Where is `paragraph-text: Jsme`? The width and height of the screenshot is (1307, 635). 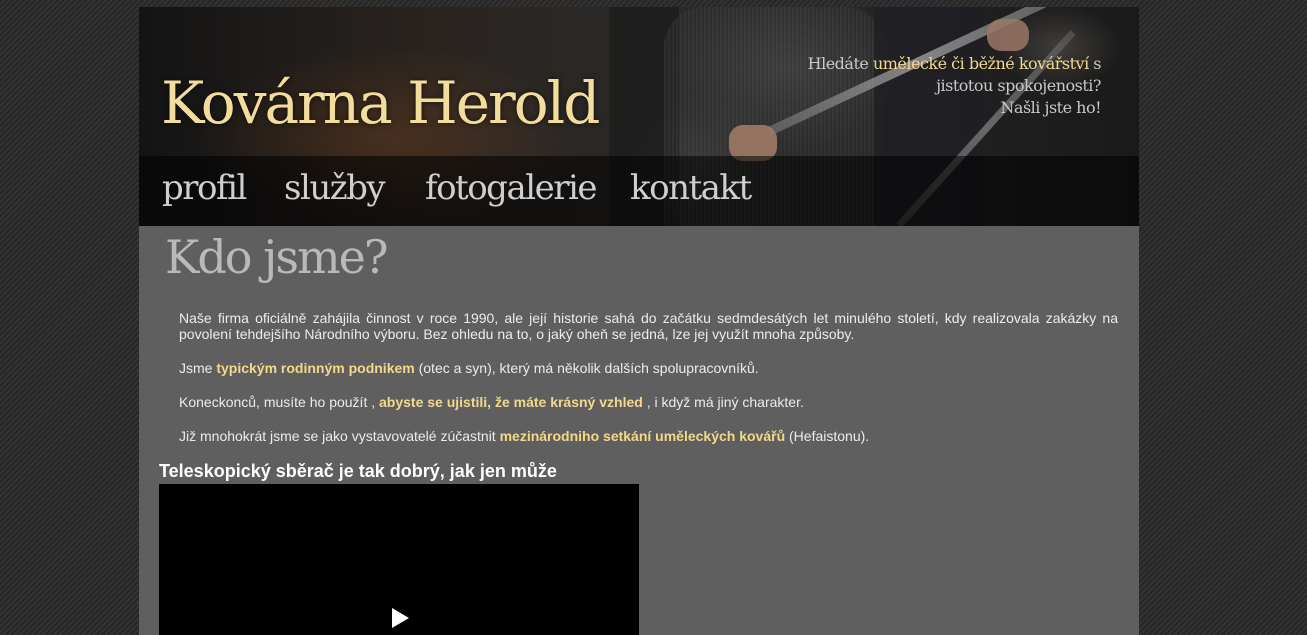 paragraph-text: Jsme is located at coordinates (198, 368).